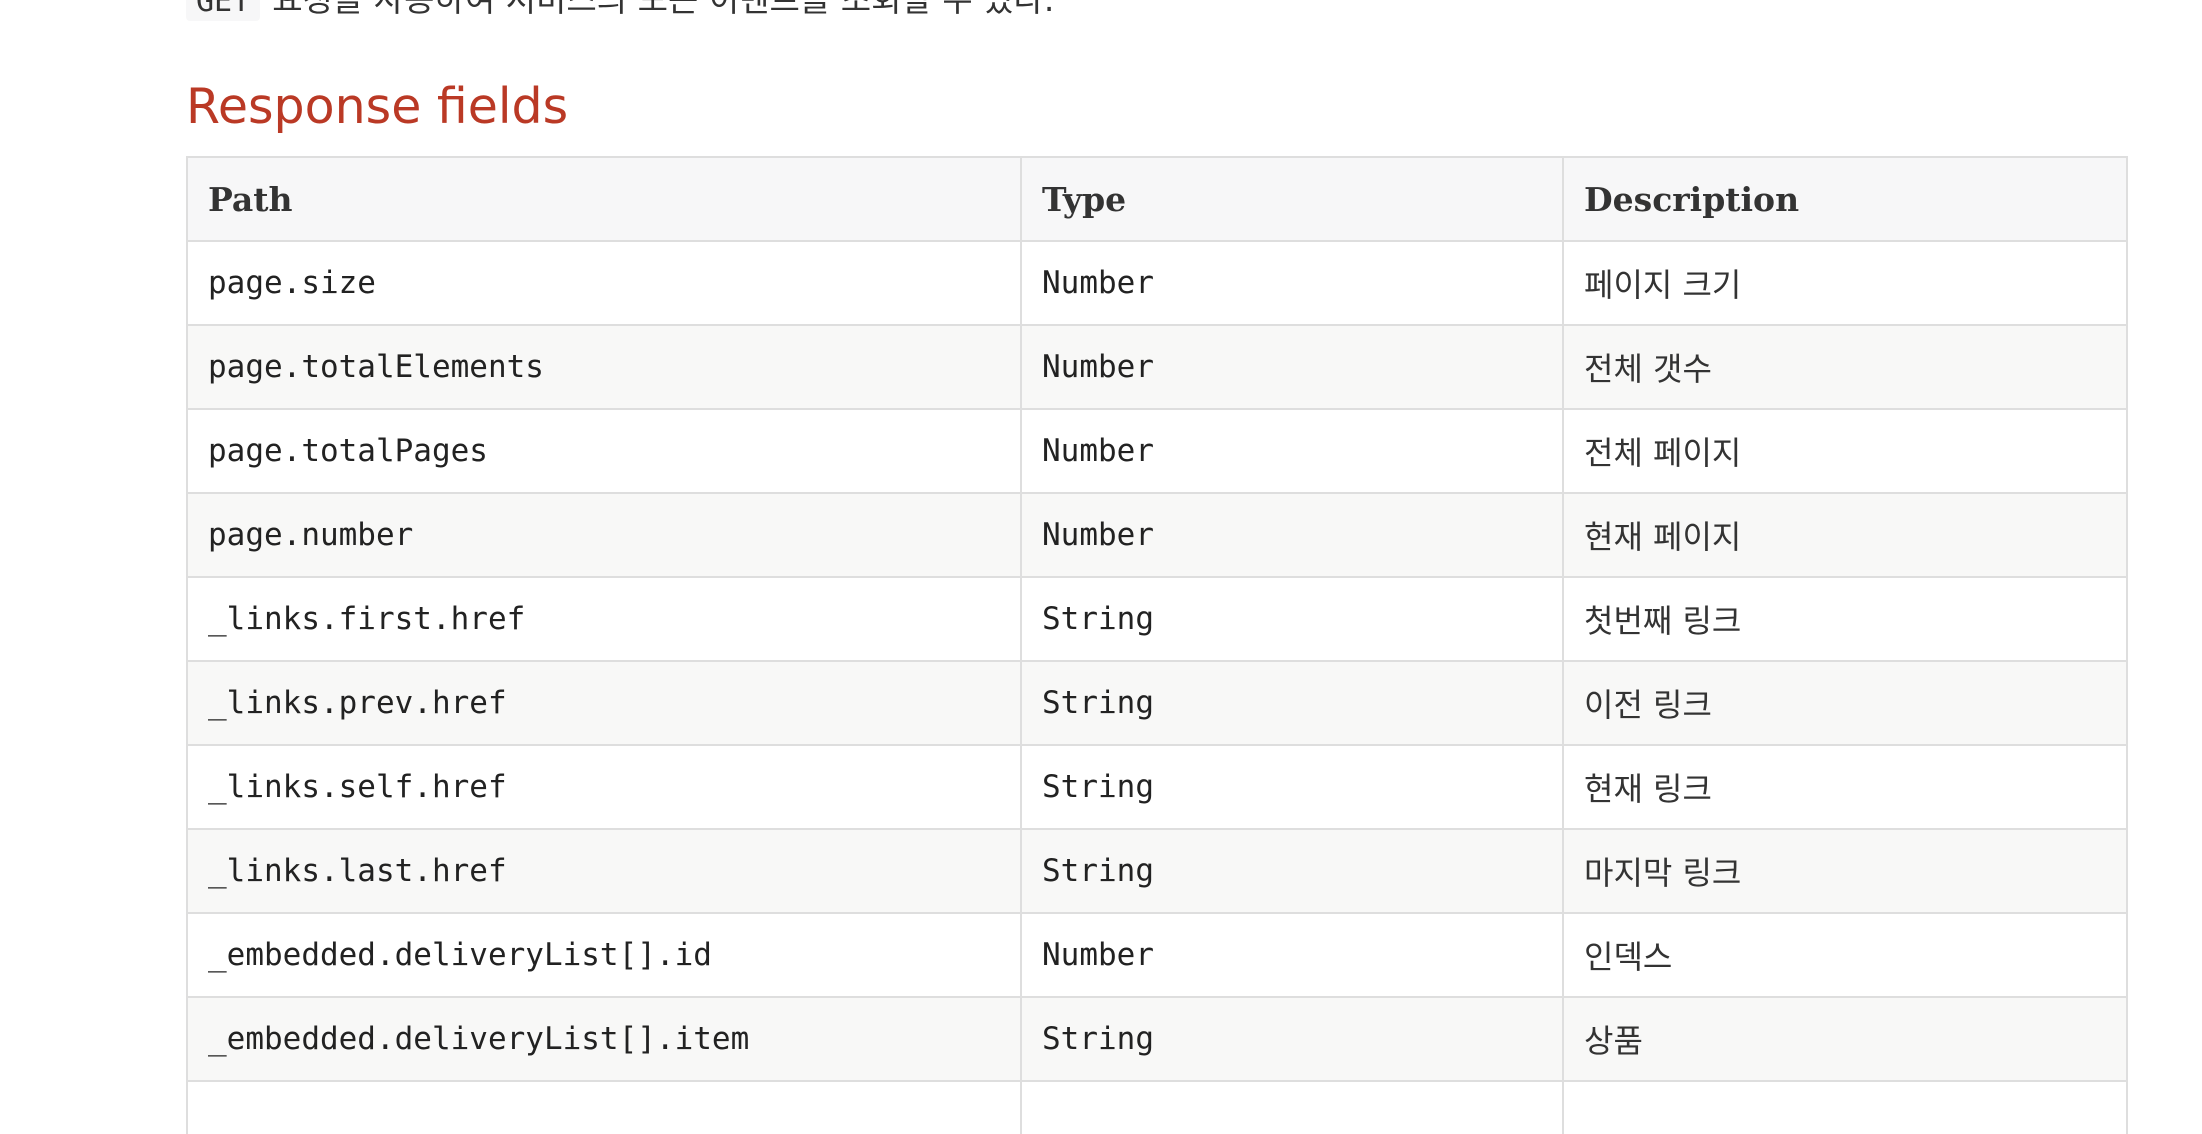  I want to click on cell-path: _embedded.deliveryList[].item, so click(604, 1039).